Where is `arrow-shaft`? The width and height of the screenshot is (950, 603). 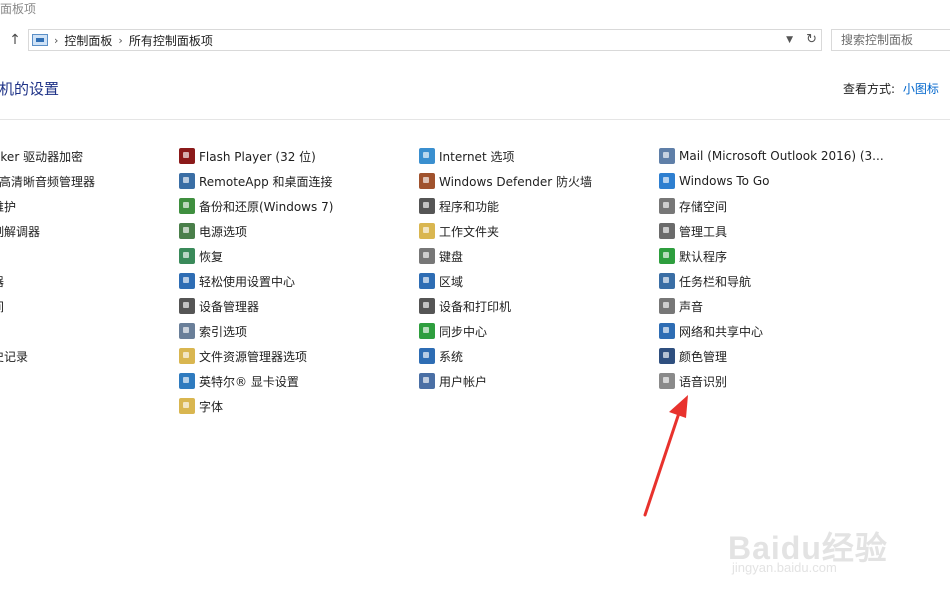
arrow-shaft is located at coordinates (662, 462).